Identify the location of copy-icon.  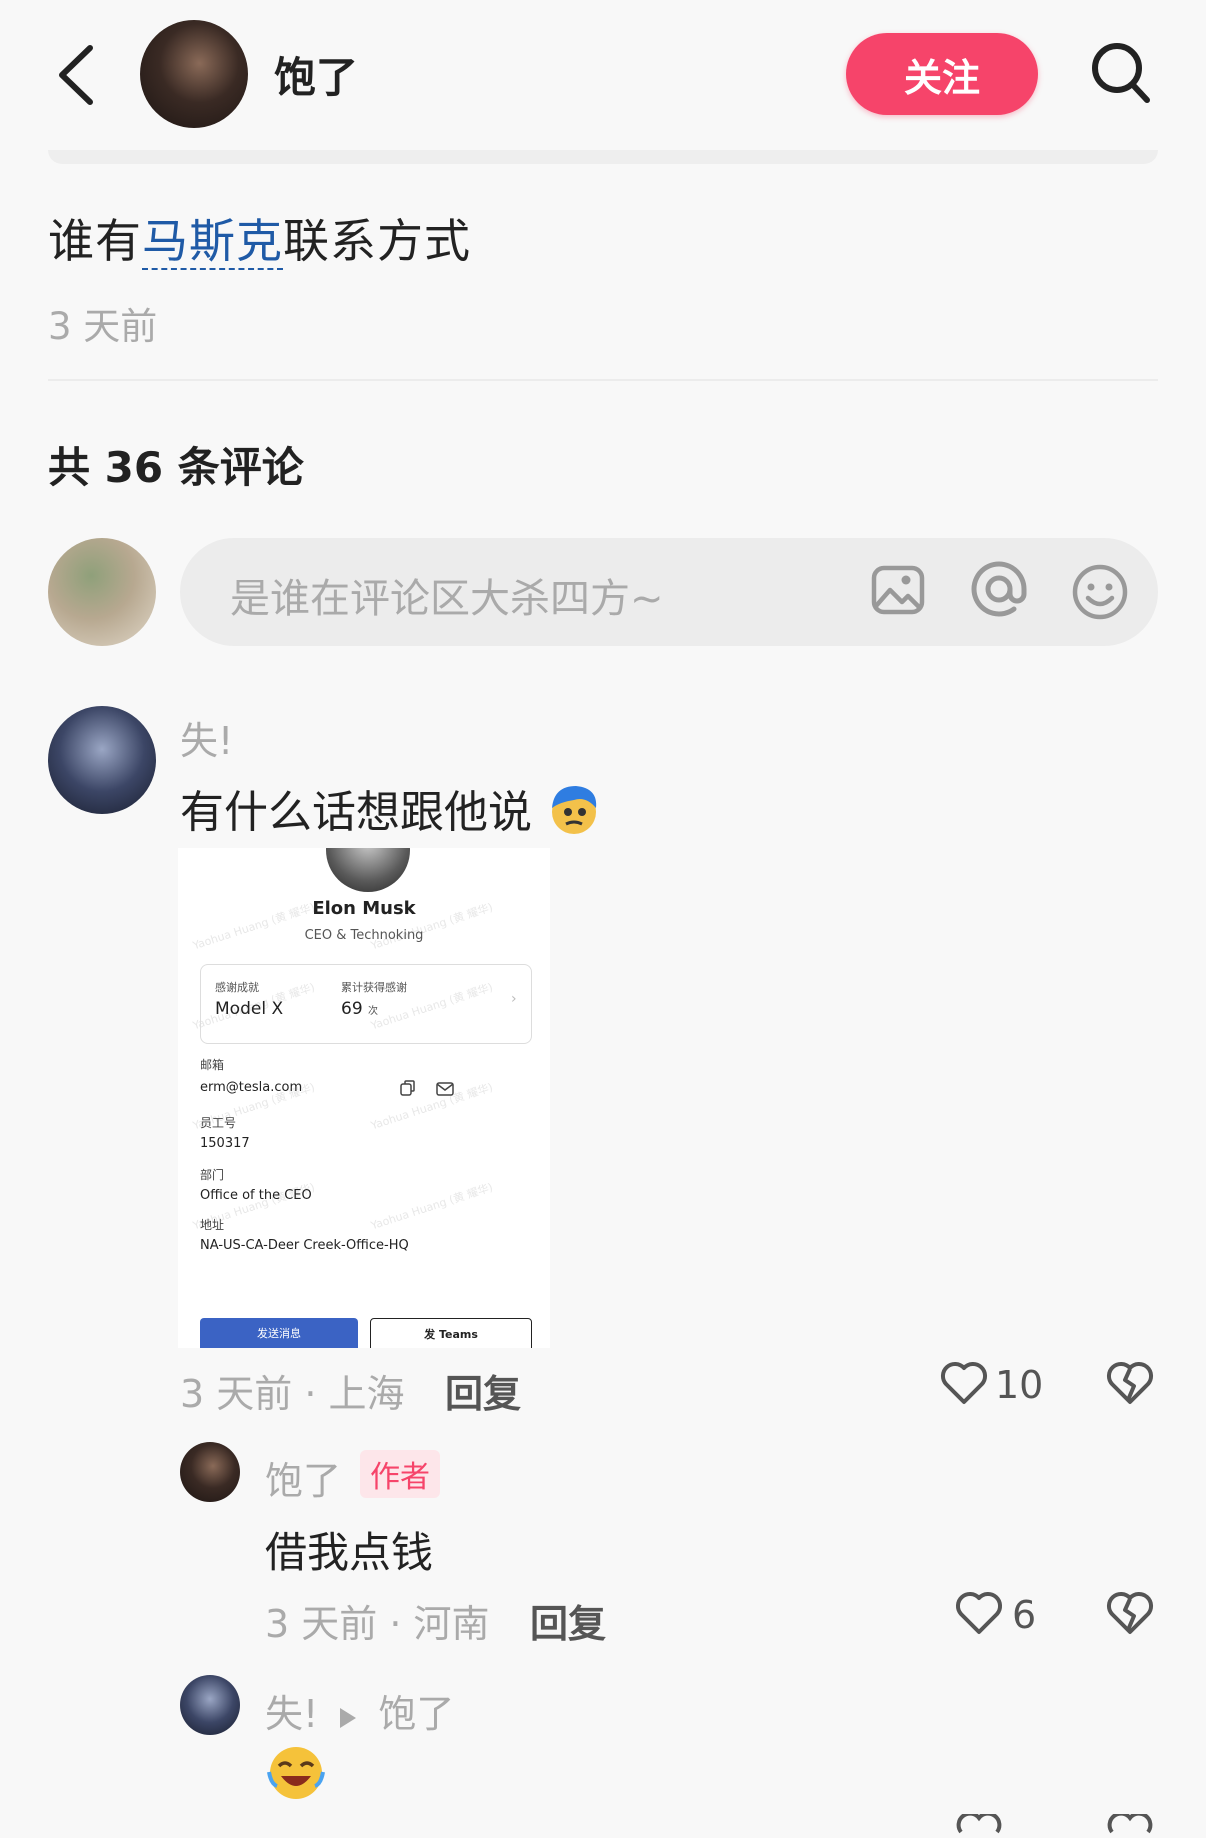
(408, 1090).